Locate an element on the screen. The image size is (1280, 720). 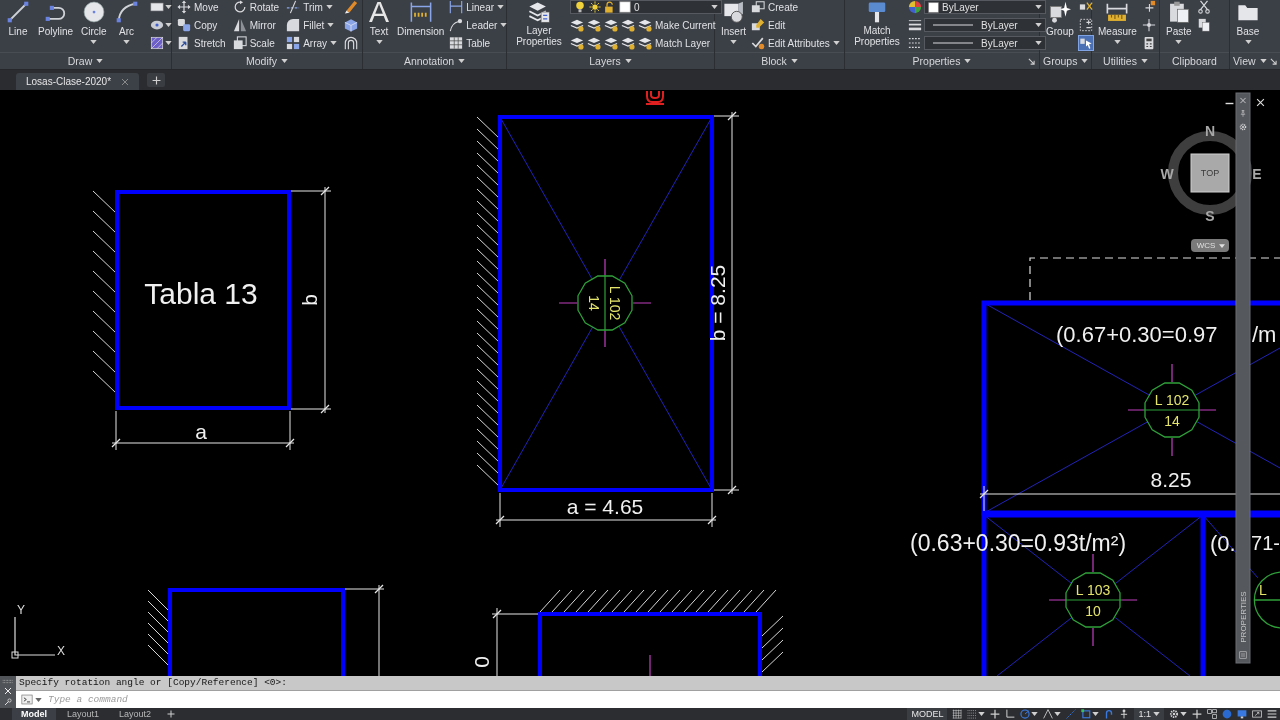
layout-tab: Model is located at coordinates (34, 714).